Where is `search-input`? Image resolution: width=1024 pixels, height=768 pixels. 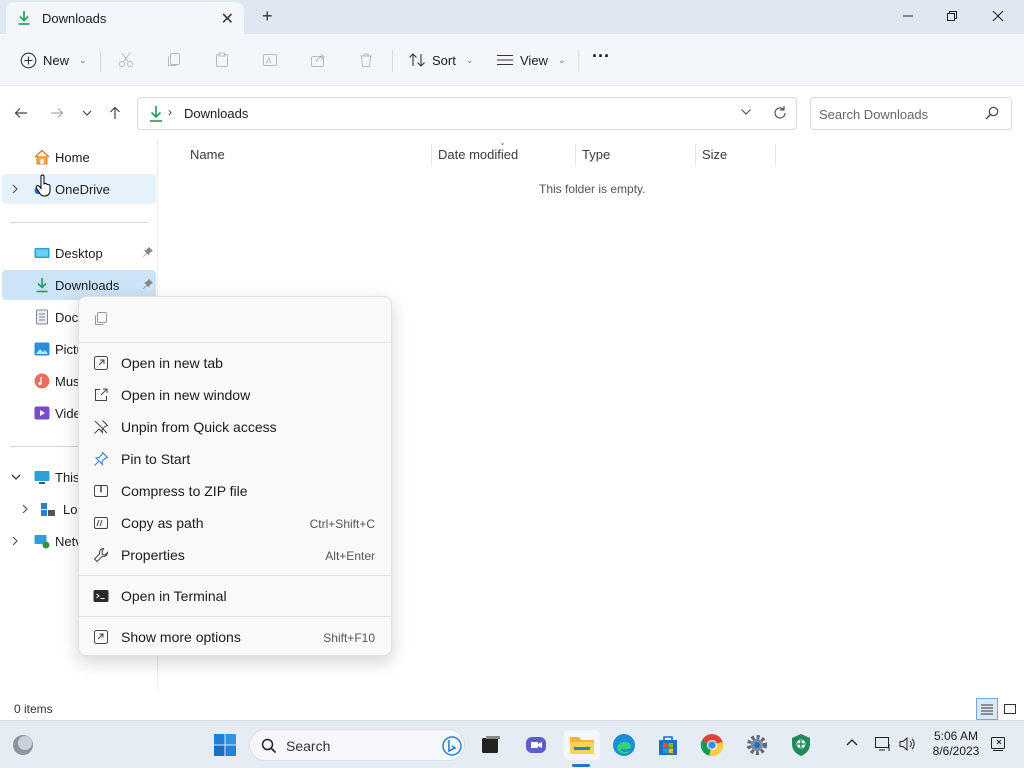 search-input is located at coordinates (899, 114).